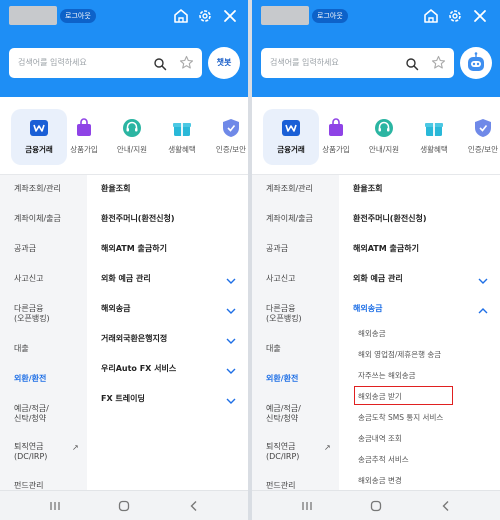  Describe the element at coordinates (403, 395) in the screenshot. I see `highlight-box` at that location.